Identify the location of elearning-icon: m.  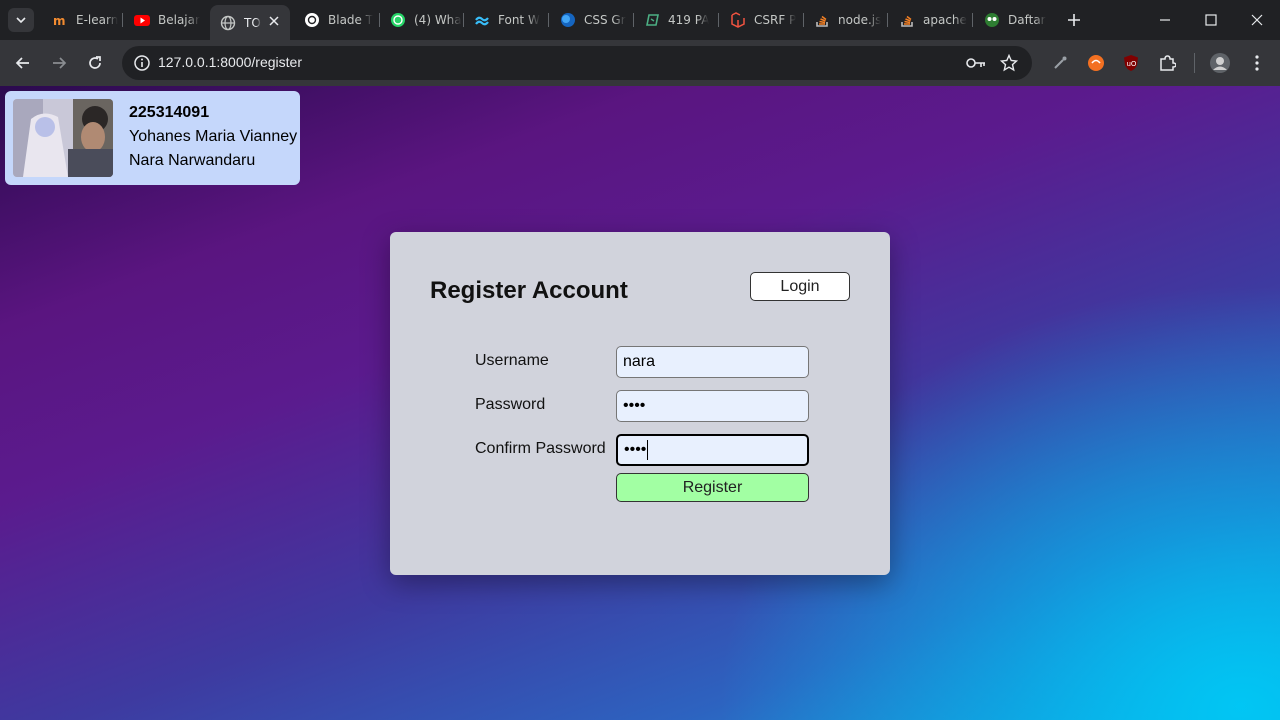
(60, 20).